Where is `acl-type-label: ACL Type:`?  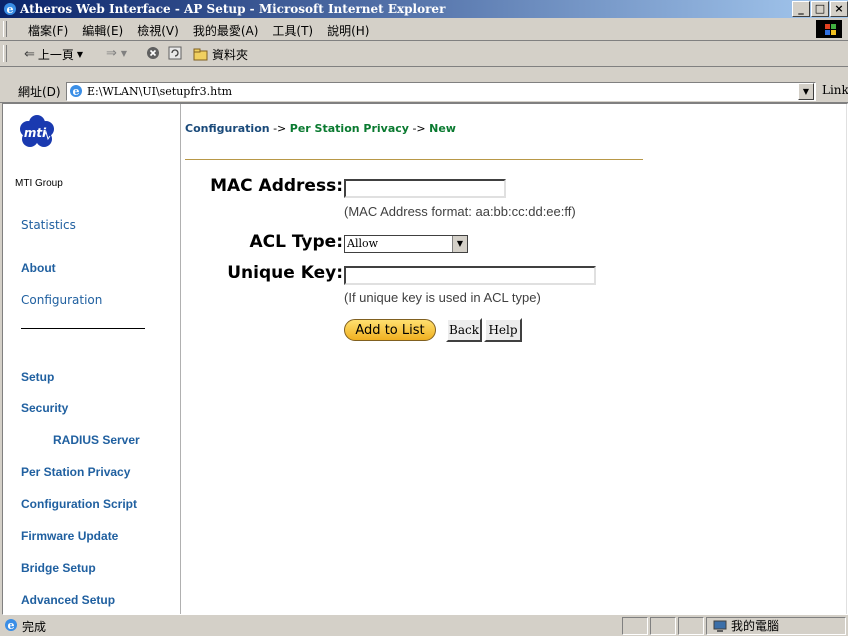 acl-type-label: ACL Type: is located at coordinates (296, 242).